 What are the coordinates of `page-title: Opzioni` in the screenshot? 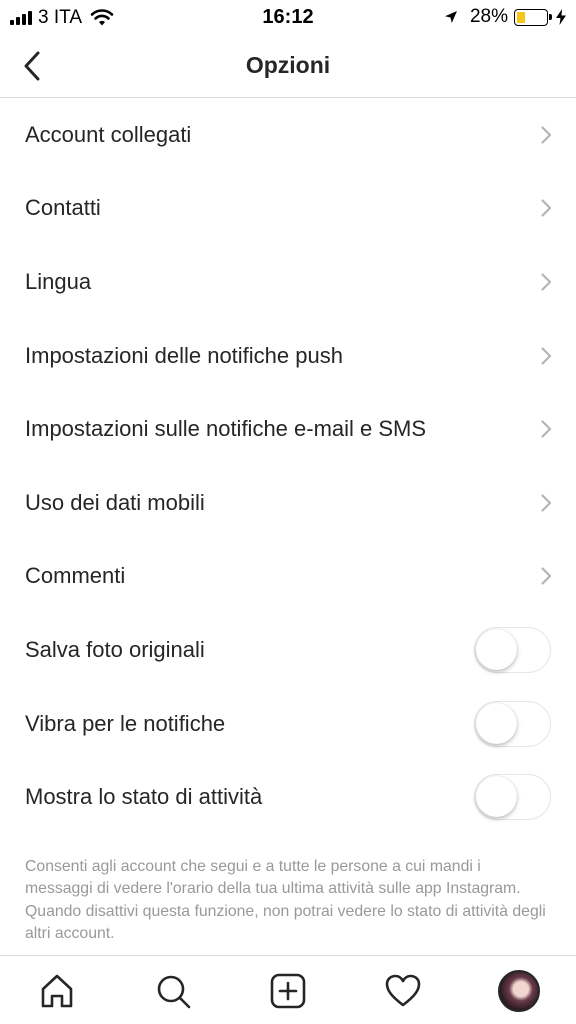 It's located at (288, 65).